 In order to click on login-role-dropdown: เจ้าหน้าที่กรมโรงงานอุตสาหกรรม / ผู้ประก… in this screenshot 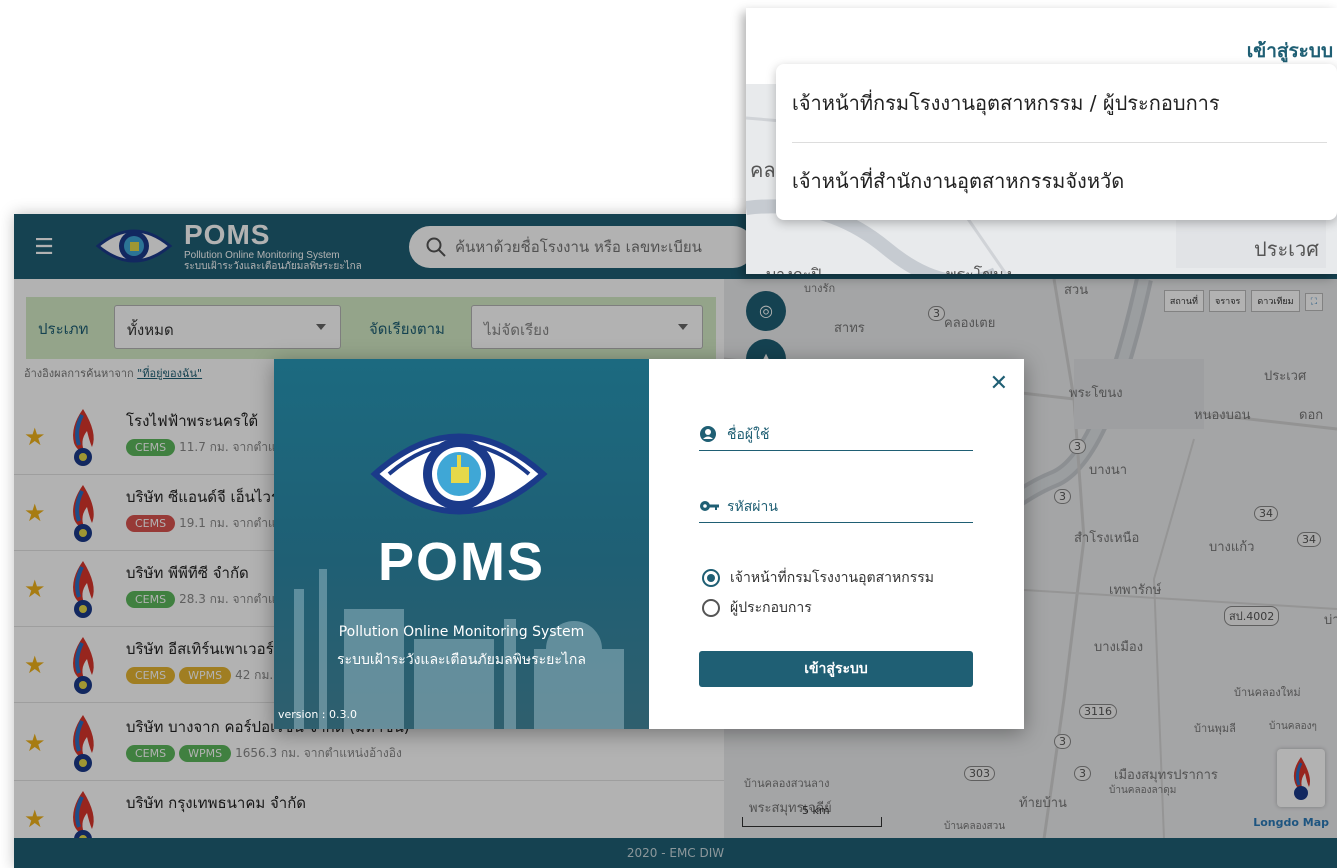, I will do `click(1056, 142)`.